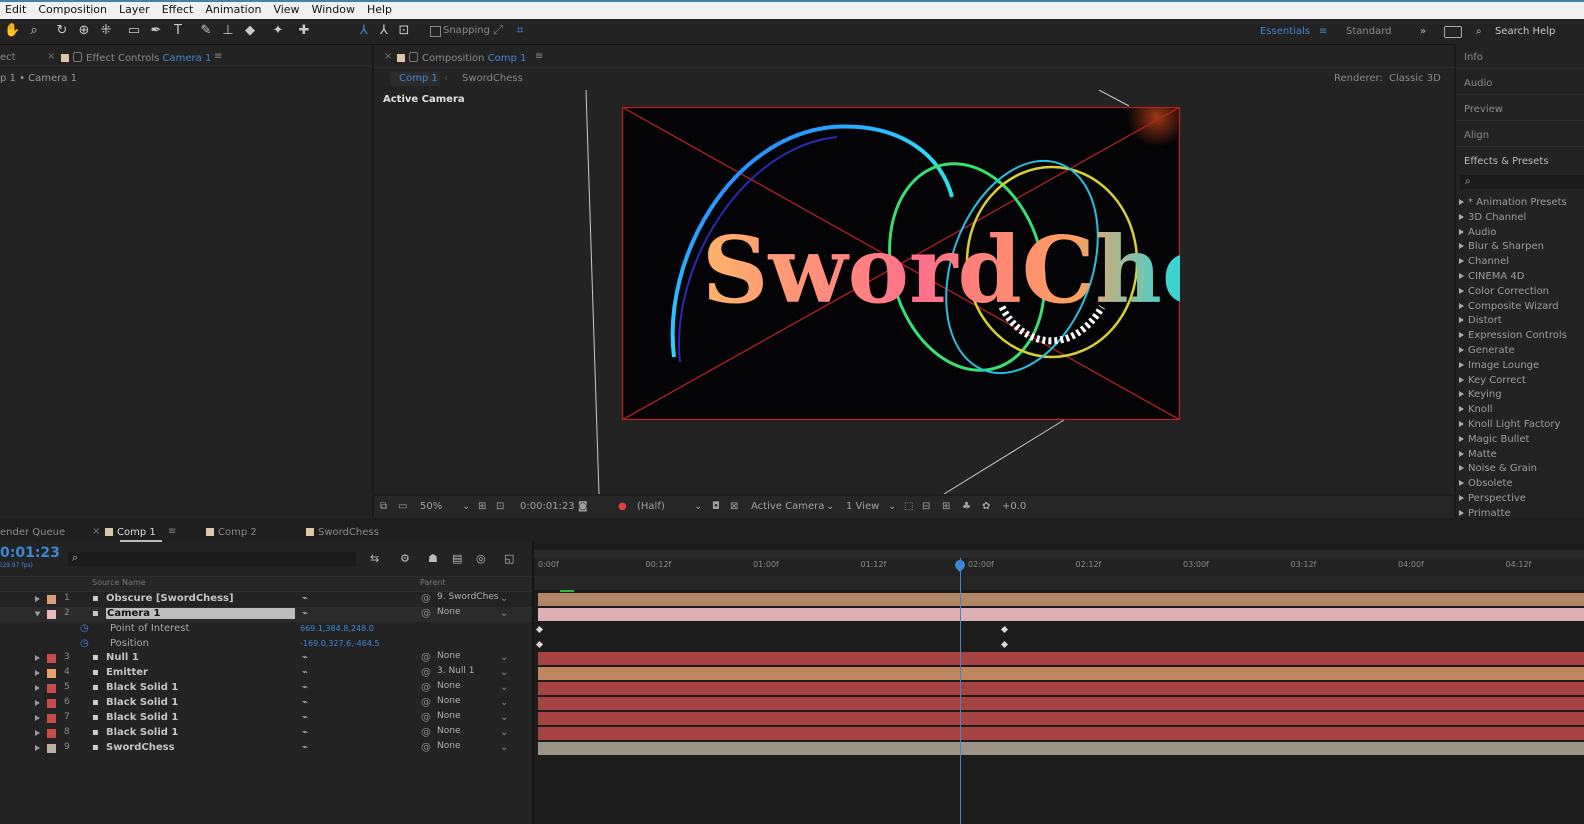 The width and height of the screenshot is (1584, 824). What do you see at coordinates (266, 629) in the screenshot?
I see `property-row: ◷ Point of Interest 669.1,384.8,248.0` at bounding box center [266, 629].